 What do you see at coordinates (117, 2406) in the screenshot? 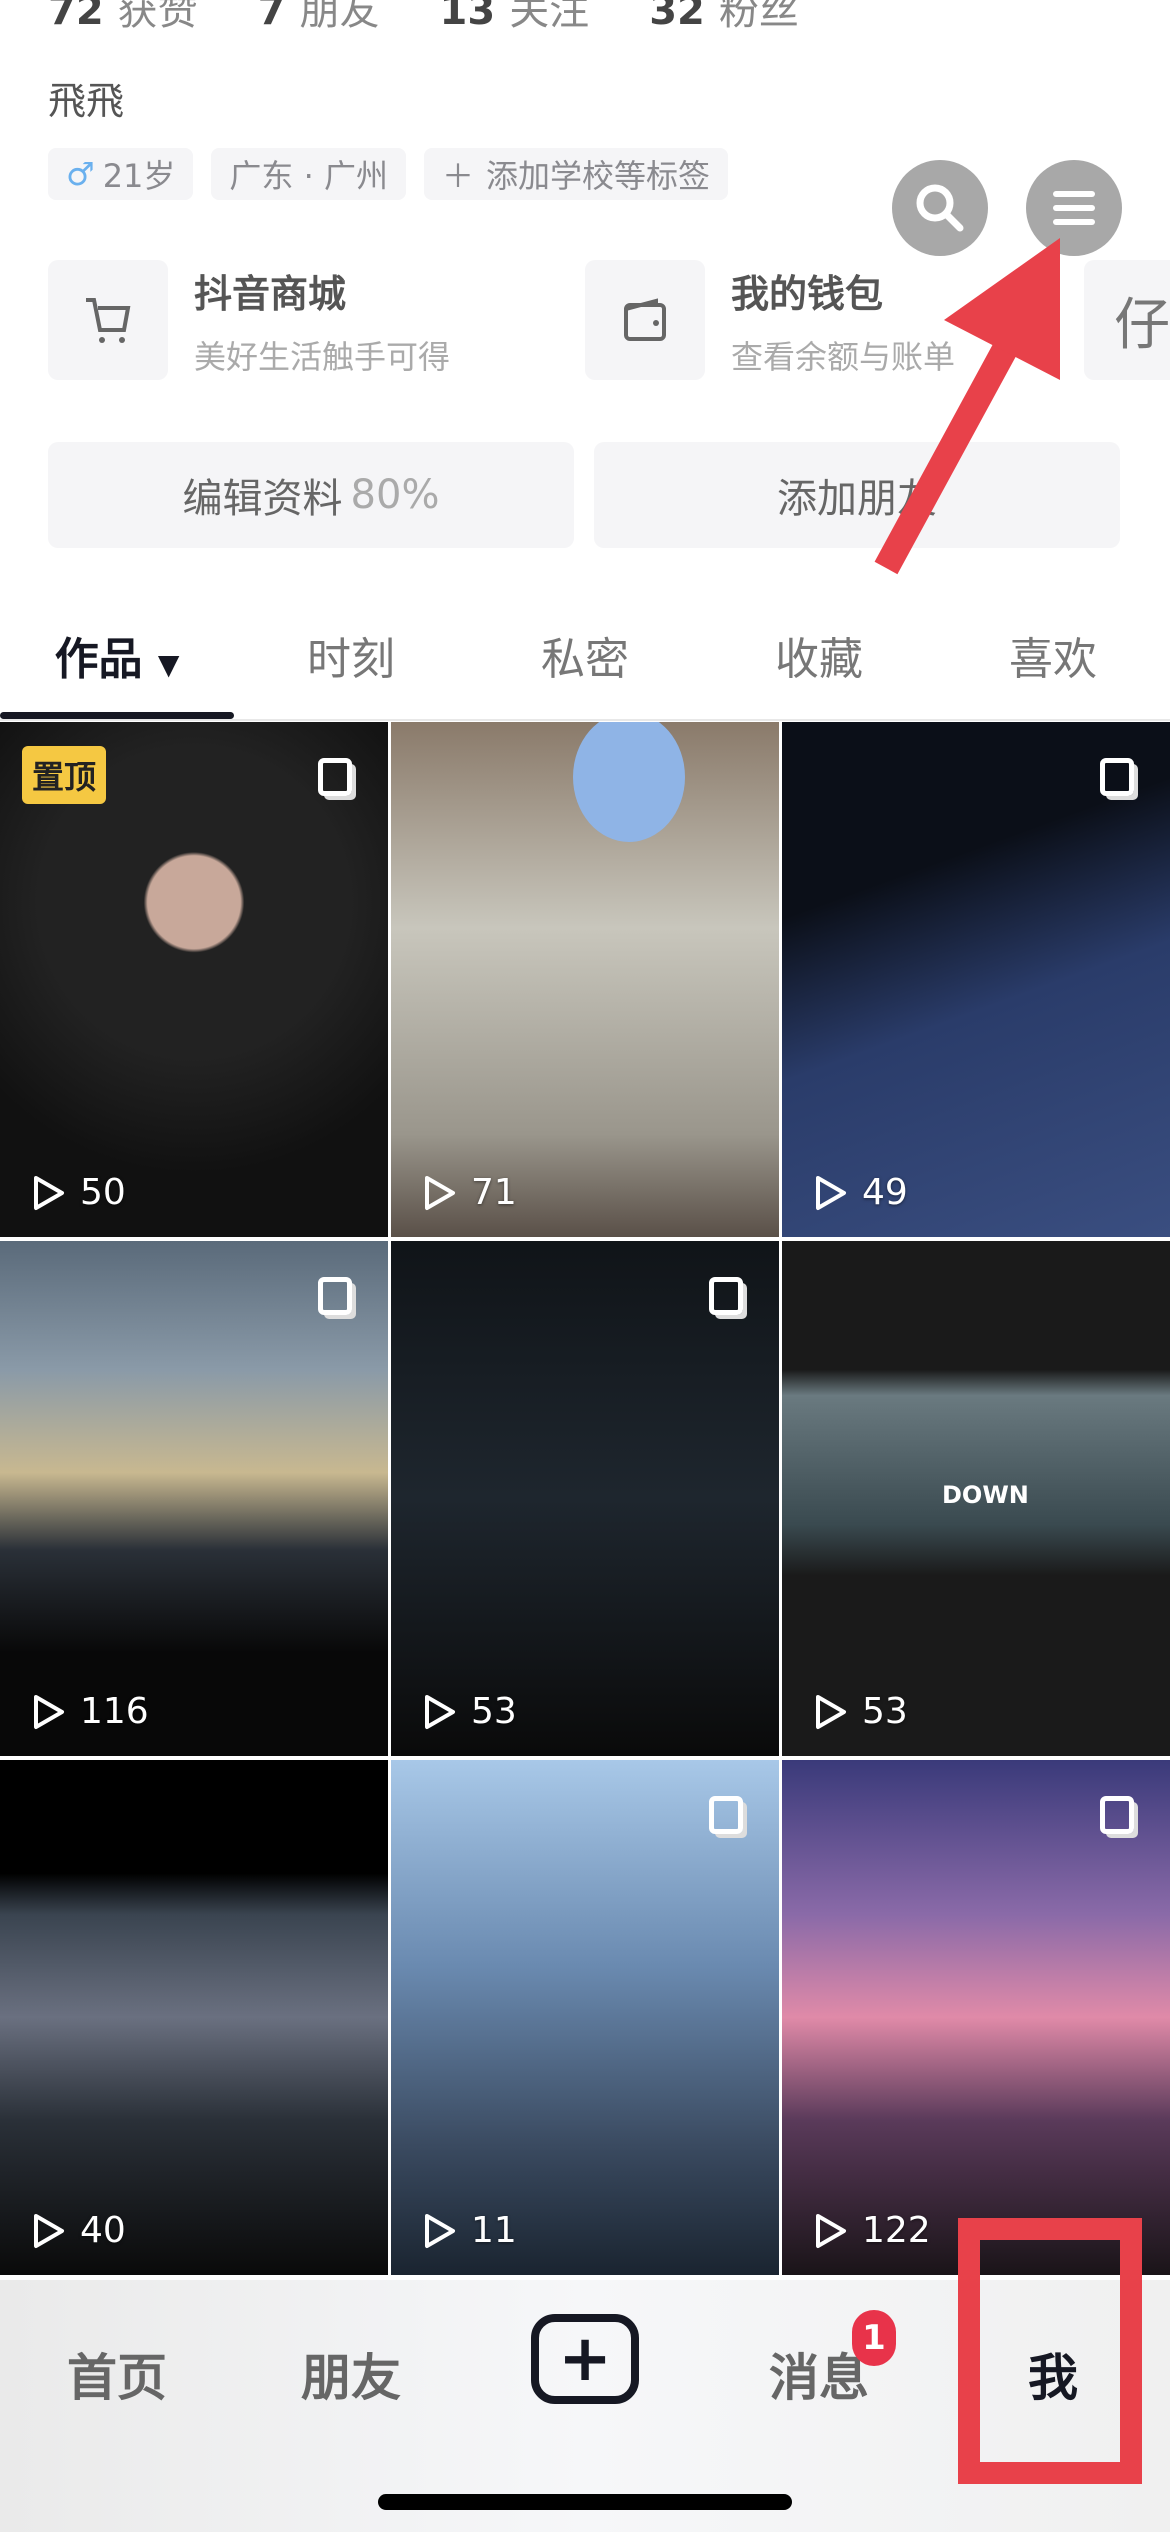
I see `nav-home: 首页` at bounding box center [117, 2406].